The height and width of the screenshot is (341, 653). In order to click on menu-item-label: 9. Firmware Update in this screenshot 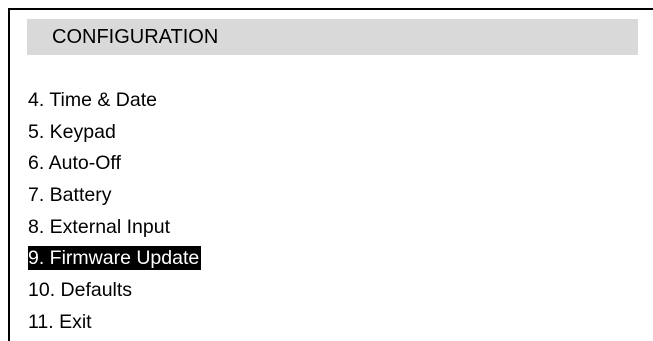, I will do `click(115, 258)`.